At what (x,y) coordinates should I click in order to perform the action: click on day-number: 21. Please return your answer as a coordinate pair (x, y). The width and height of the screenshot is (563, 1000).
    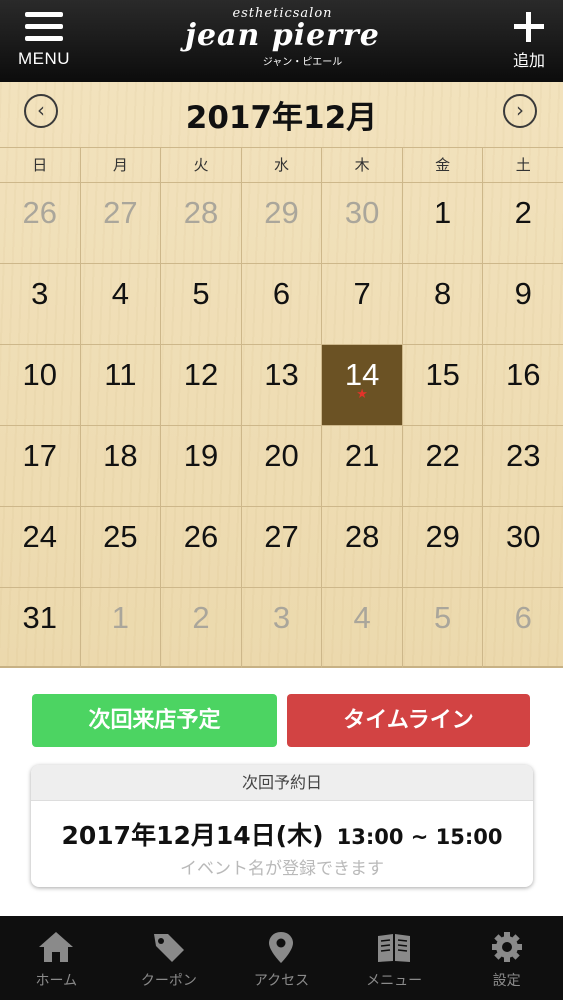
    Looking at the image, I should click on (362, 455).